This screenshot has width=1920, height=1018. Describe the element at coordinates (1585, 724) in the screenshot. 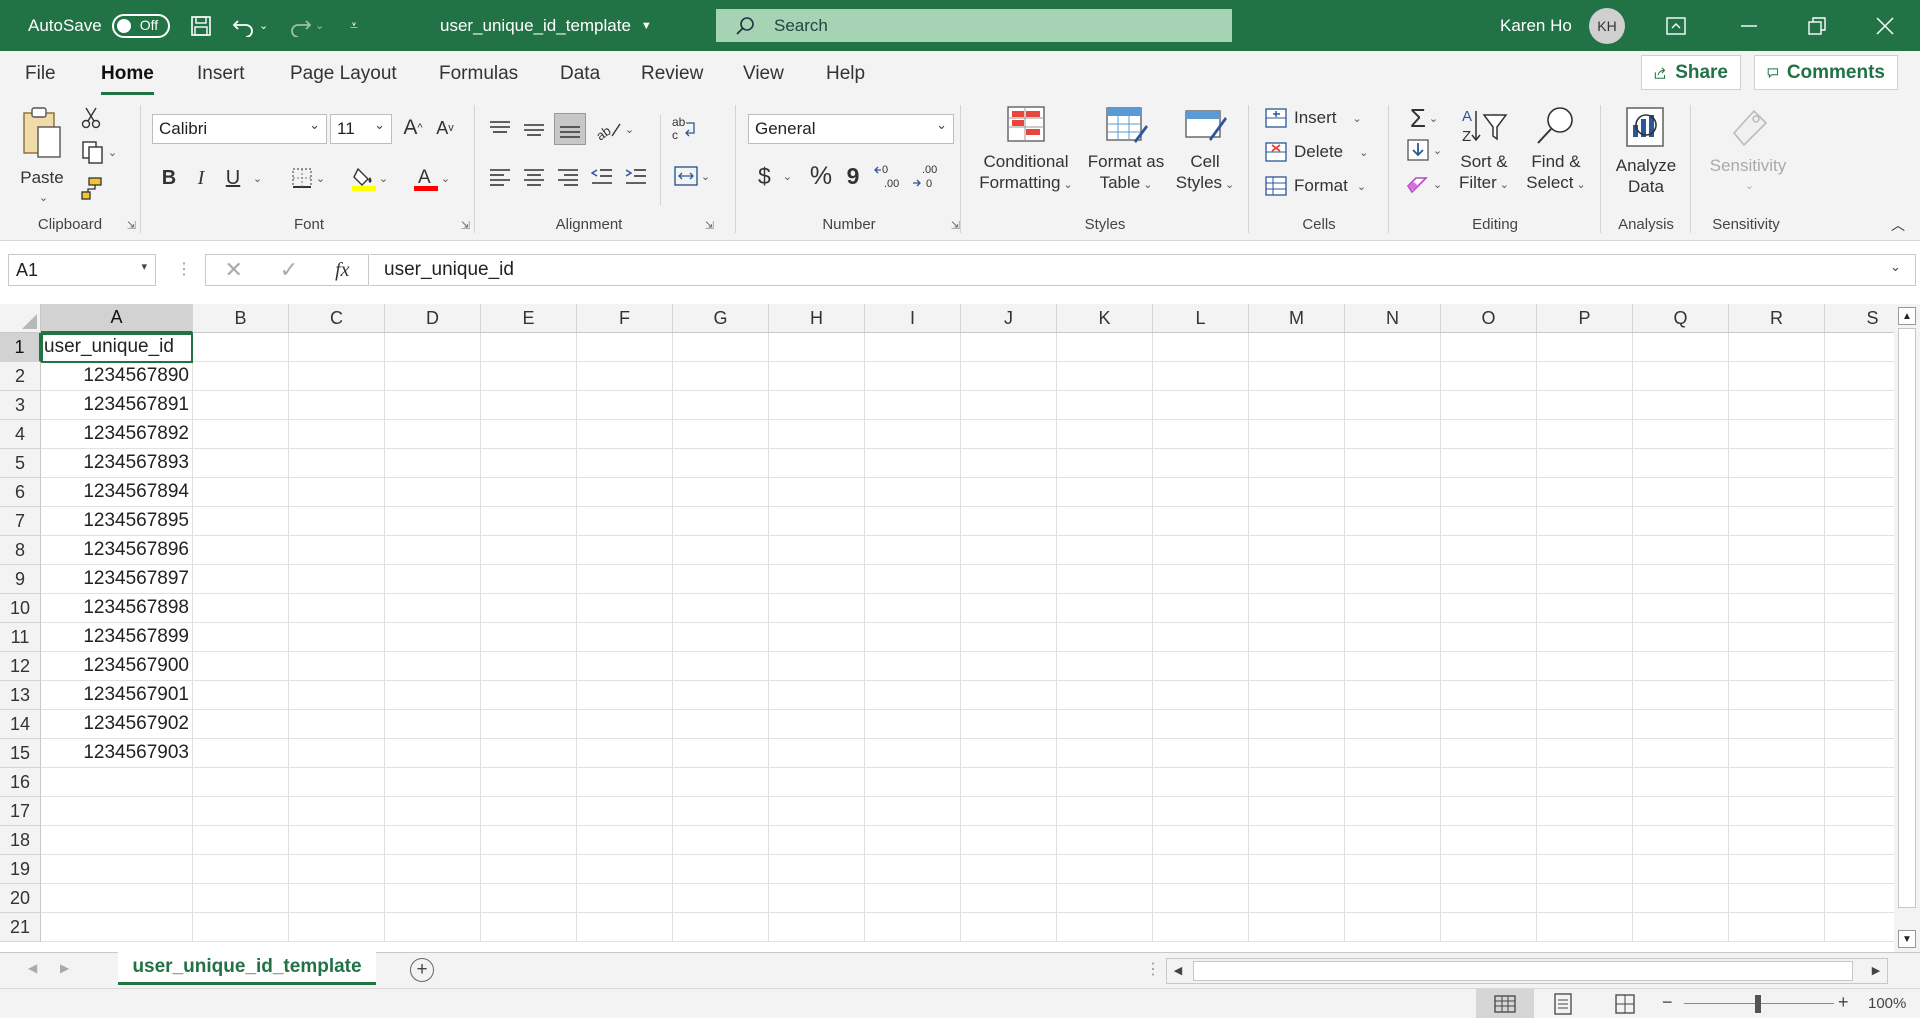

I see `cell-p14` at that location.